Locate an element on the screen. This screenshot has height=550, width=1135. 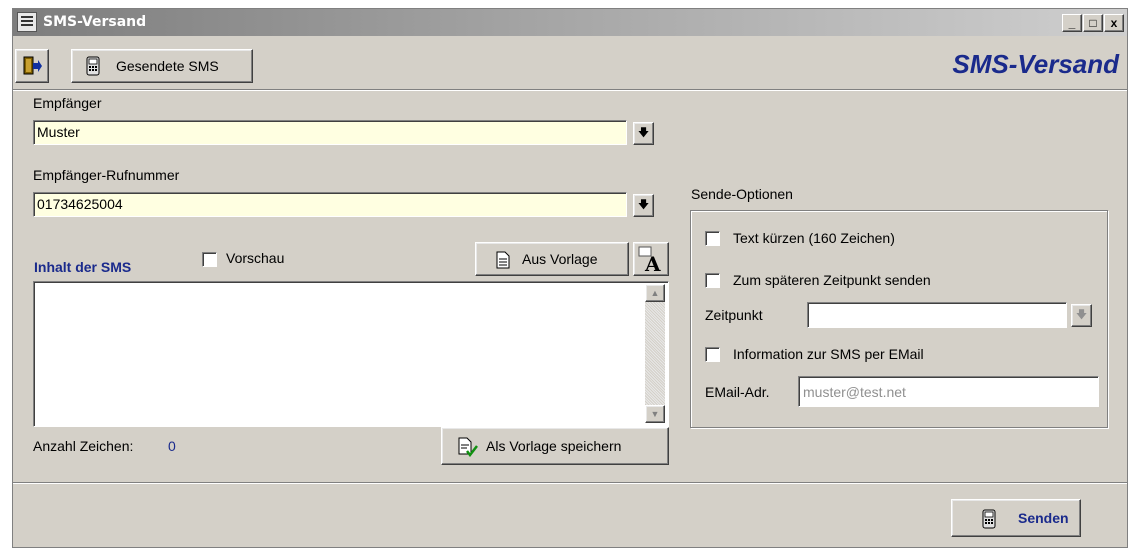
font-button: A is located at coordinates (651, 259).